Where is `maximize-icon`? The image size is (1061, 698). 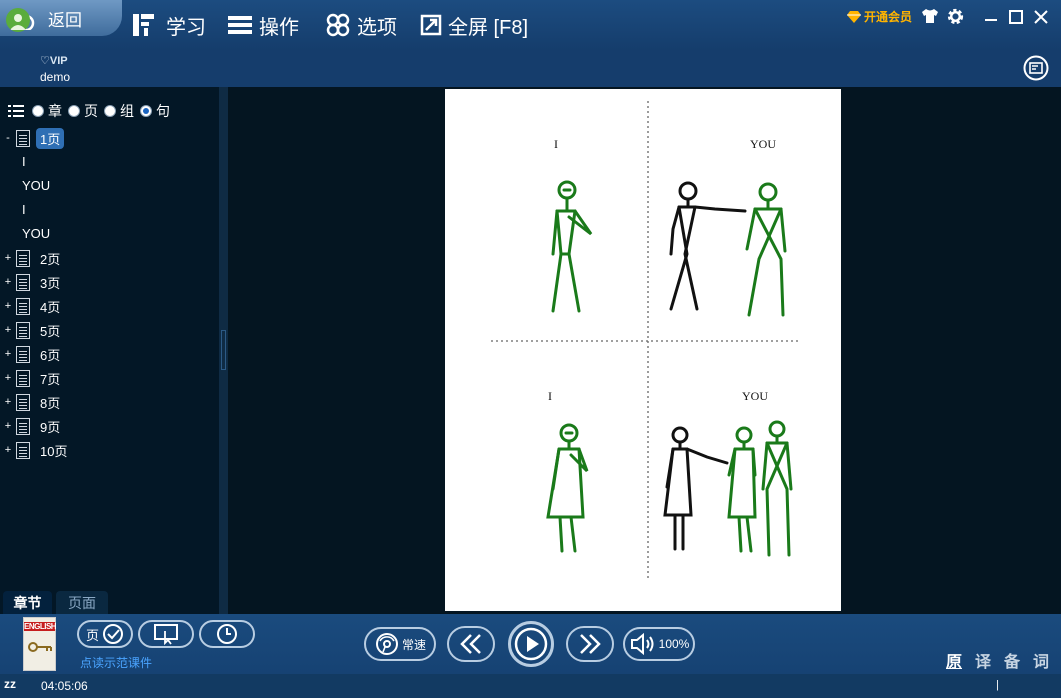 maximize-icon is located at coordinates (1016, 17).